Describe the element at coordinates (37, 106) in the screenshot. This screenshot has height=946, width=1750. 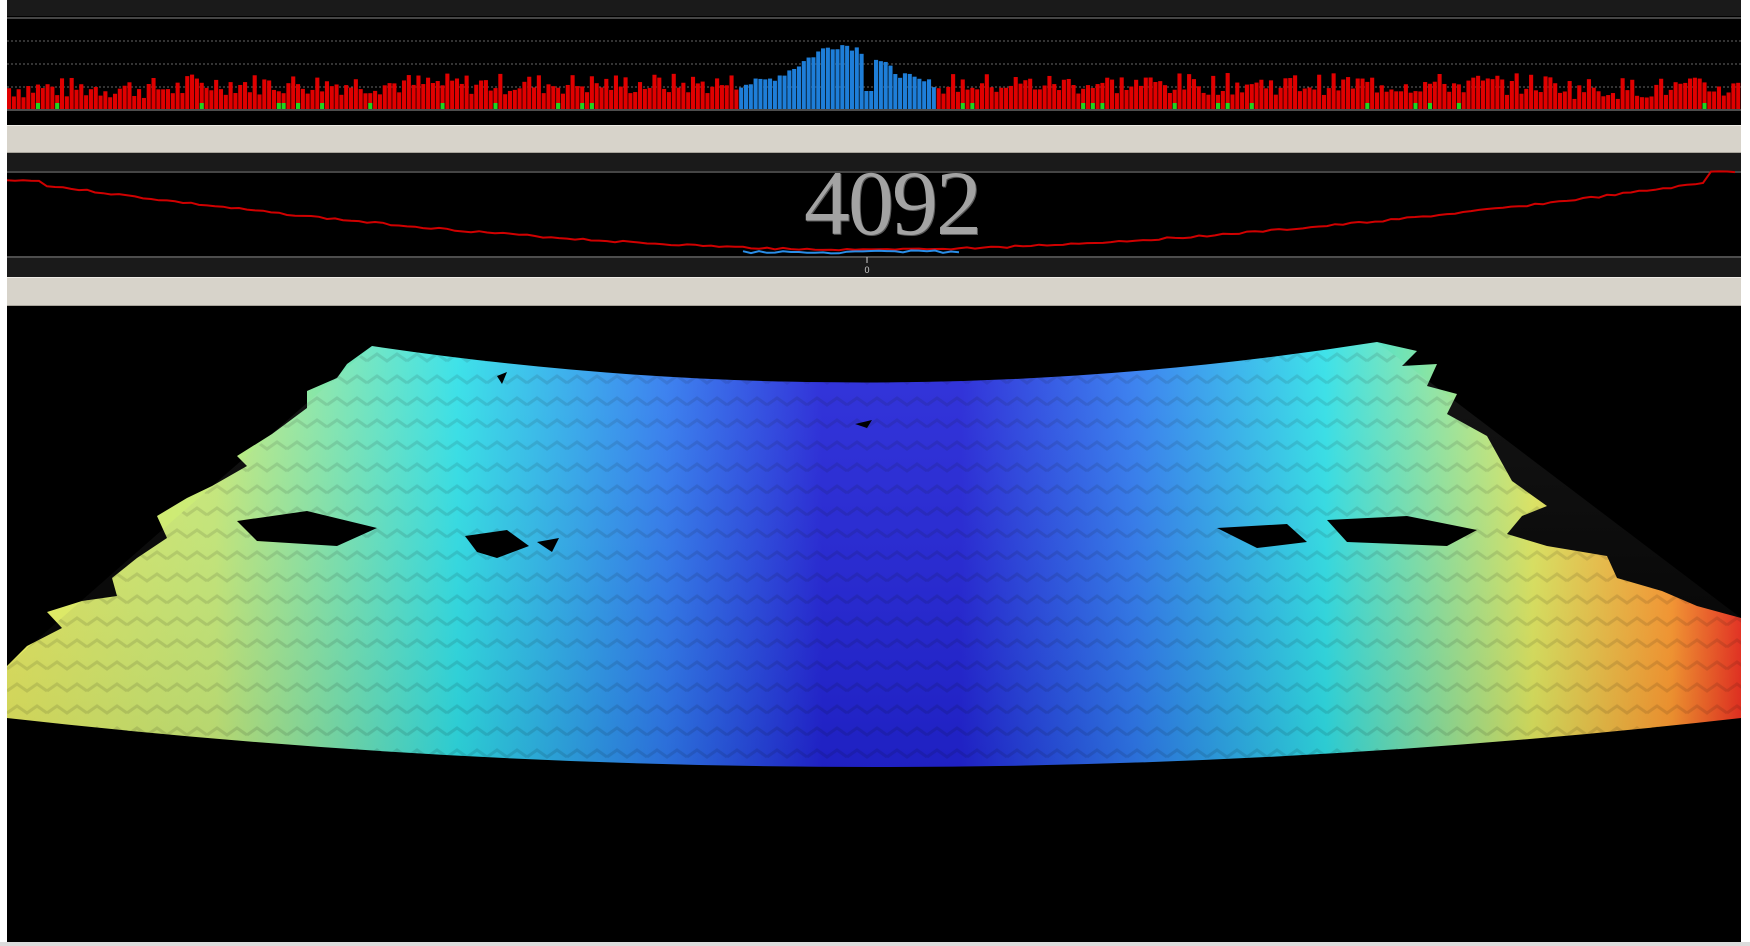
I see `histogram-flag-bar` at that location.